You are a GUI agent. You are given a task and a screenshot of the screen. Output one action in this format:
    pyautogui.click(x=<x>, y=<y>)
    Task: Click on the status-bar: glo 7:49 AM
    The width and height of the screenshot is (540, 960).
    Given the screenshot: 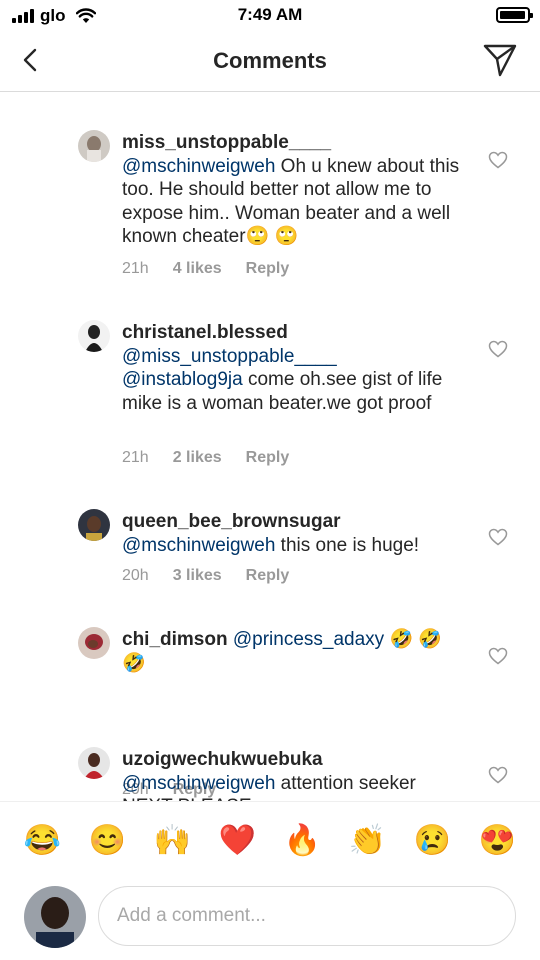 What is the action you would take?
    pyautogui.click(x=270, y=16)
    